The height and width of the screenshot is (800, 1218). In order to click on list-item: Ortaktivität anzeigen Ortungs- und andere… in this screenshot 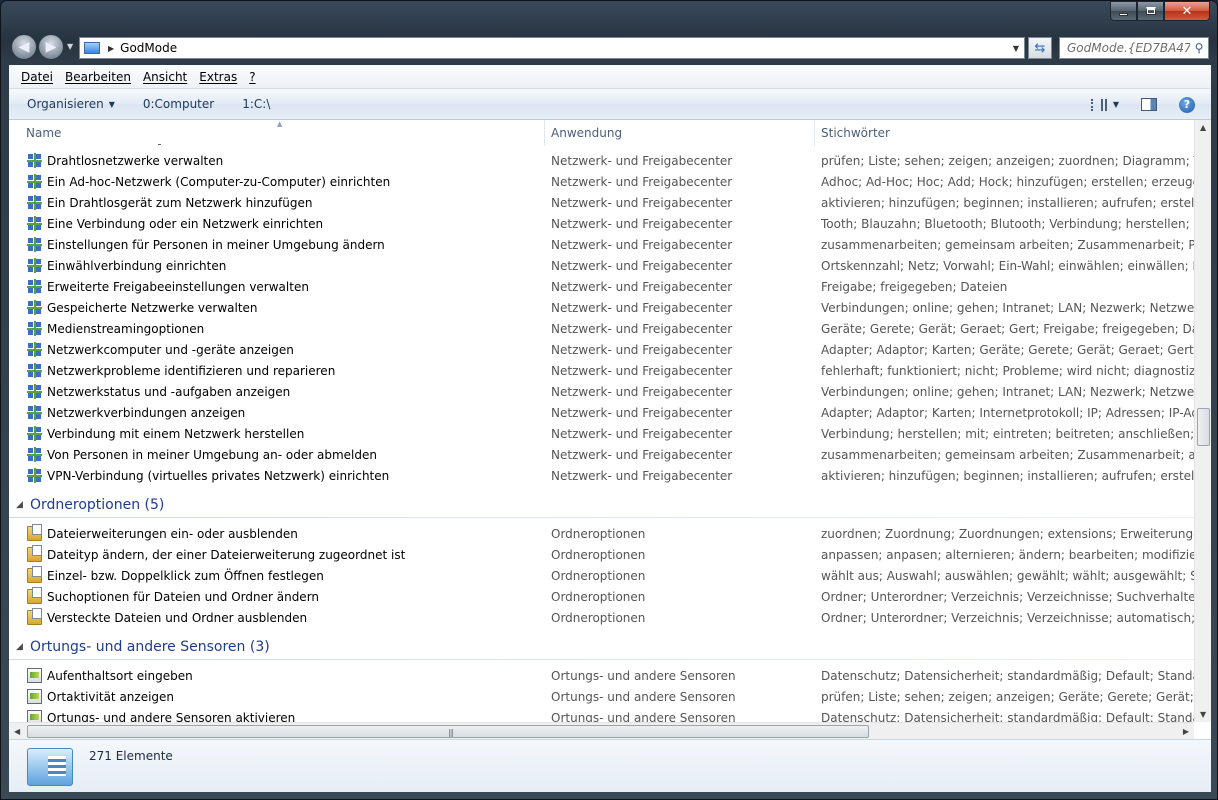, I will do `click(601, 696)`.